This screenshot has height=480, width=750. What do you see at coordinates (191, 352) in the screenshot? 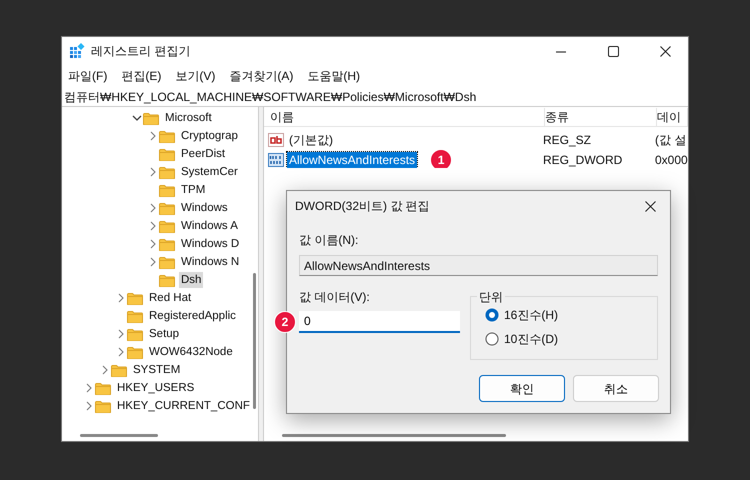
I see `tree-item: WOW6432Node` at bounding box center [191, 352].